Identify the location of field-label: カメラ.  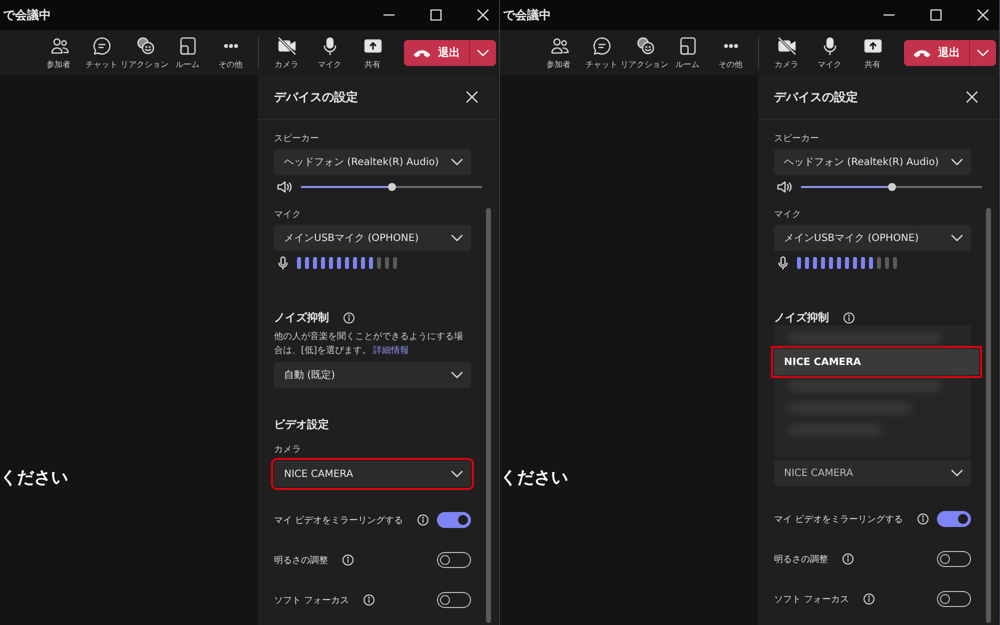
(287, 450).